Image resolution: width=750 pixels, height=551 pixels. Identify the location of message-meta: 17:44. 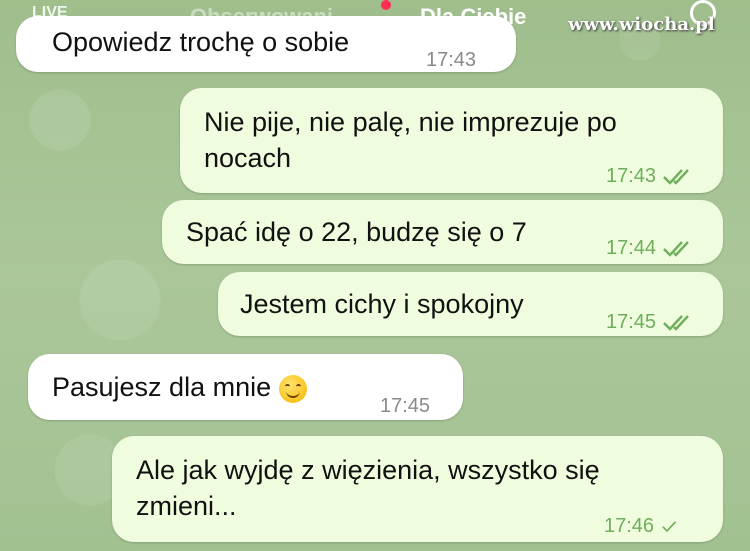
(651, 248).